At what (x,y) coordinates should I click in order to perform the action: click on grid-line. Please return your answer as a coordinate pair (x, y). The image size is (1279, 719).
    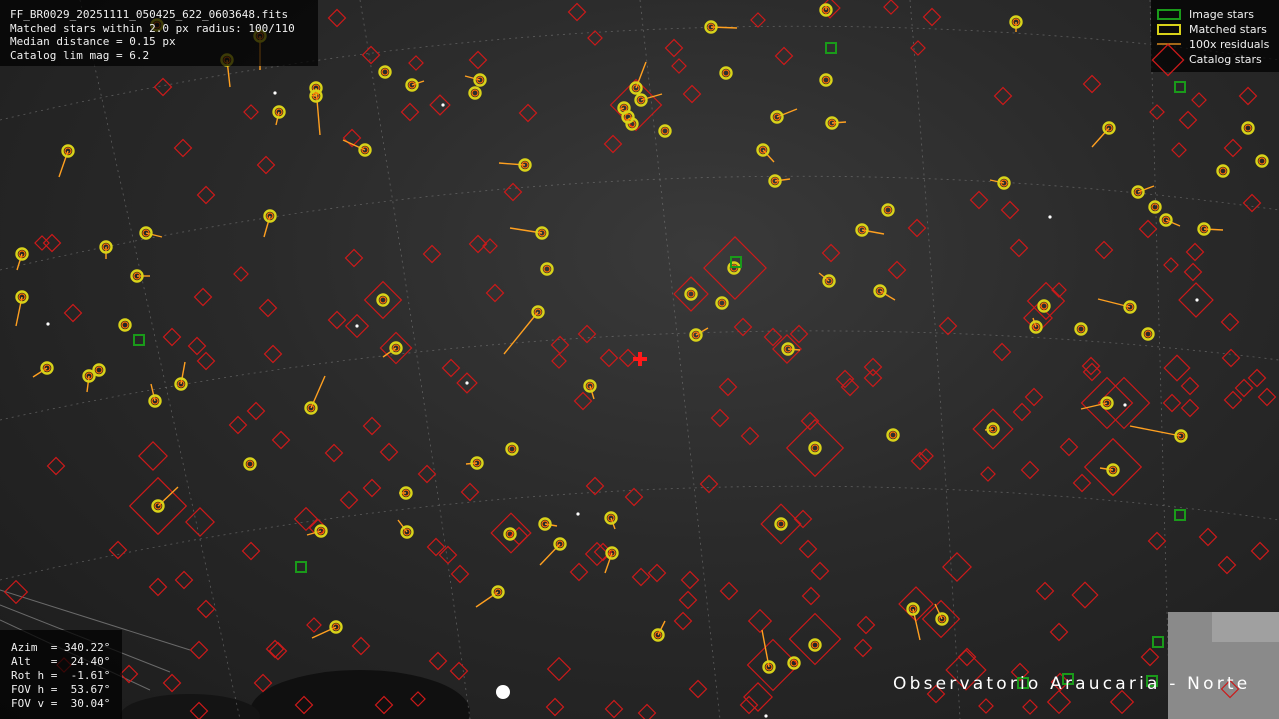
    Looking at the image, I should click on (160, 359).